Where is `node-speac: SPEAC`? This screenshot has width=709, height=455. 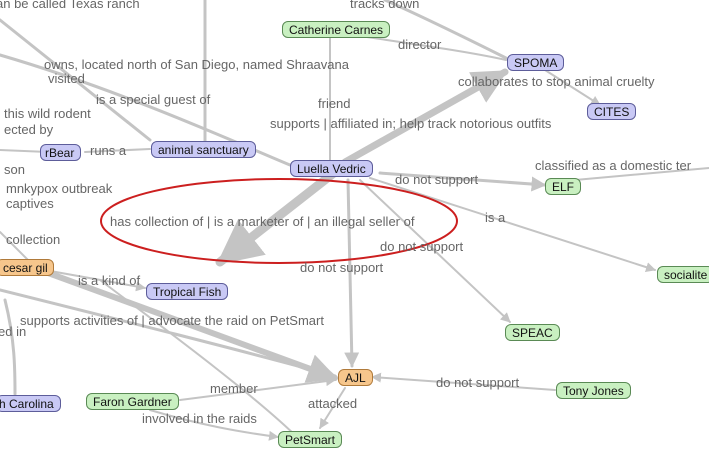 node-speac: SPEAC is located at coordinates (532, 332).